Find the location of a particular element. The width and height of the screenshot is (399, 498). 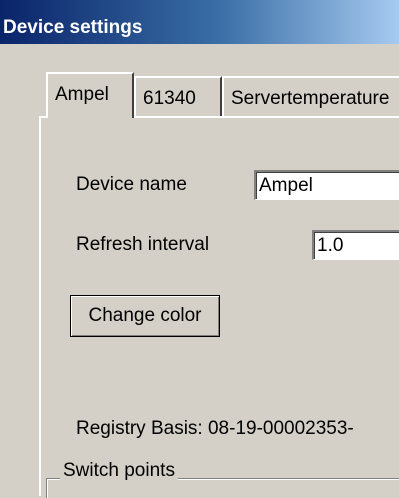

tab-label: Servertemperature is located at coordinates (310, 98).